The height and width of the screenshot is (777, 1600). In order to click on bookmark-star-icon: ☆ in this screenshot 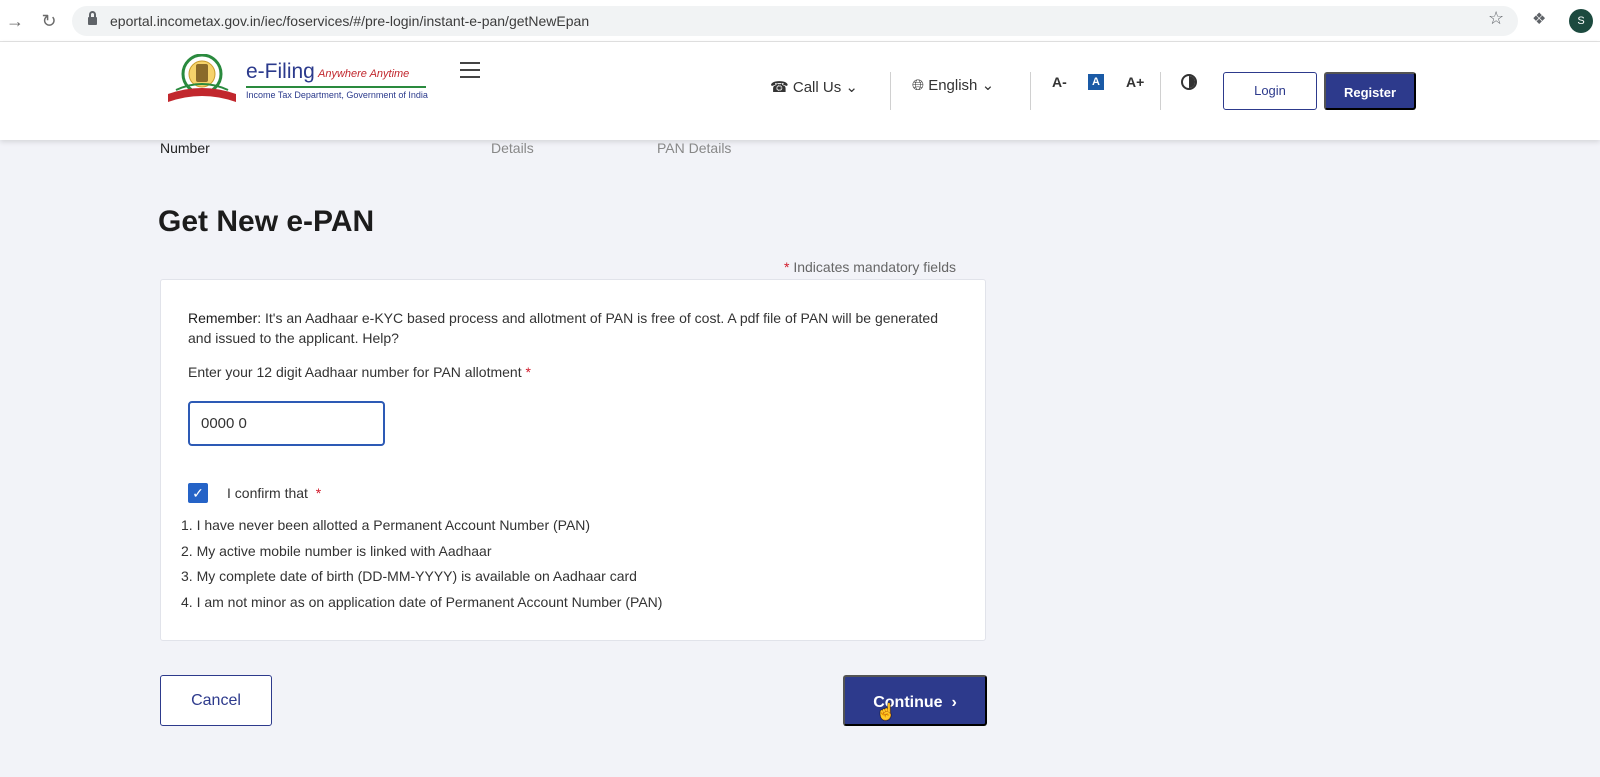, I will do `click(1496, 18)`.